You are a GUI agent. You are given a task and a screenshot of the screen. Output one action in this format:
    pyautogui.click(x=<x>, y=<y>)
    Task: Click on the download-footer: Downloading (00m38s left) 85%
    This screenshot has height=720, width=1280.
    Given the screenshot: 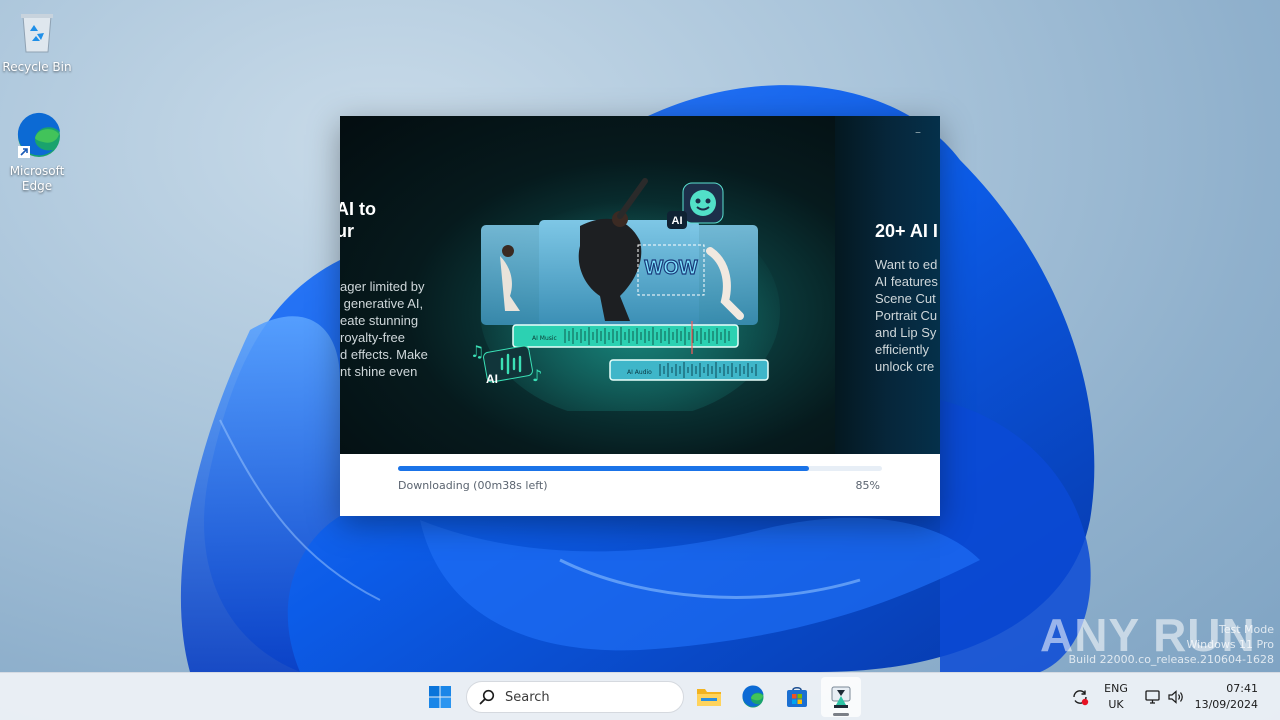 What is the action you would take?
    pyautogui.click(x=640, y=485)
    